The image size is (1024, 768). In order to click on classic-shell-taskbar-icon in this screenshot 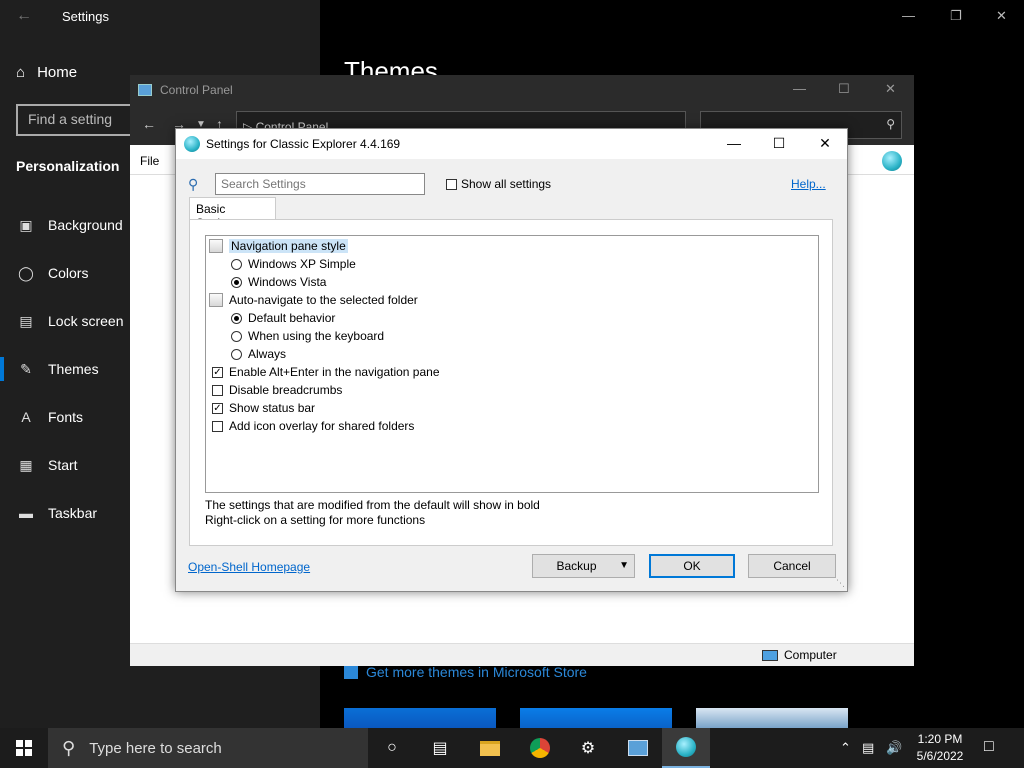, I will do `click(686, 748)`.